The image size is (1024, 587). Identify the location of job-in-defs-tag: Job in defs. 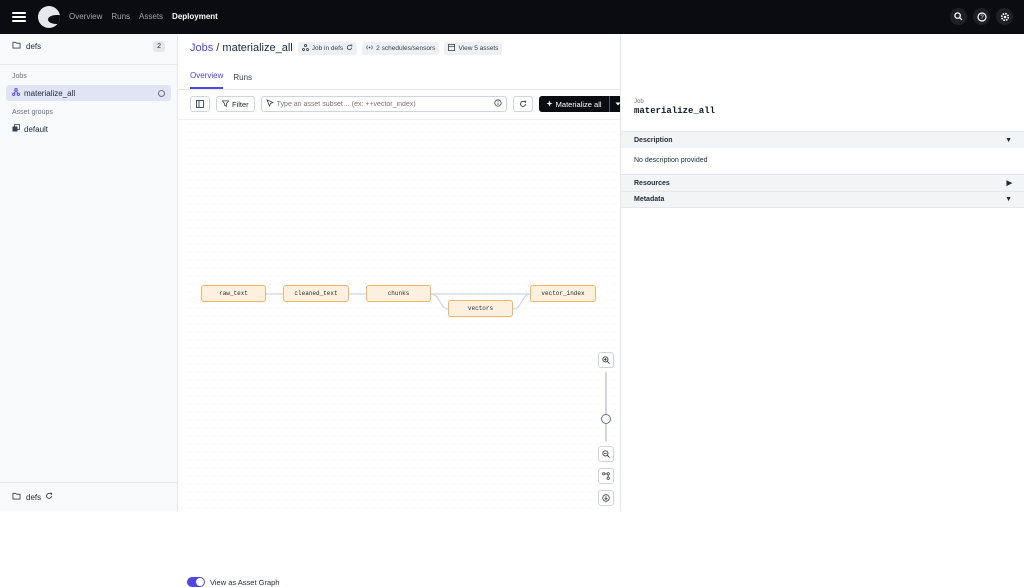
(327, 48).